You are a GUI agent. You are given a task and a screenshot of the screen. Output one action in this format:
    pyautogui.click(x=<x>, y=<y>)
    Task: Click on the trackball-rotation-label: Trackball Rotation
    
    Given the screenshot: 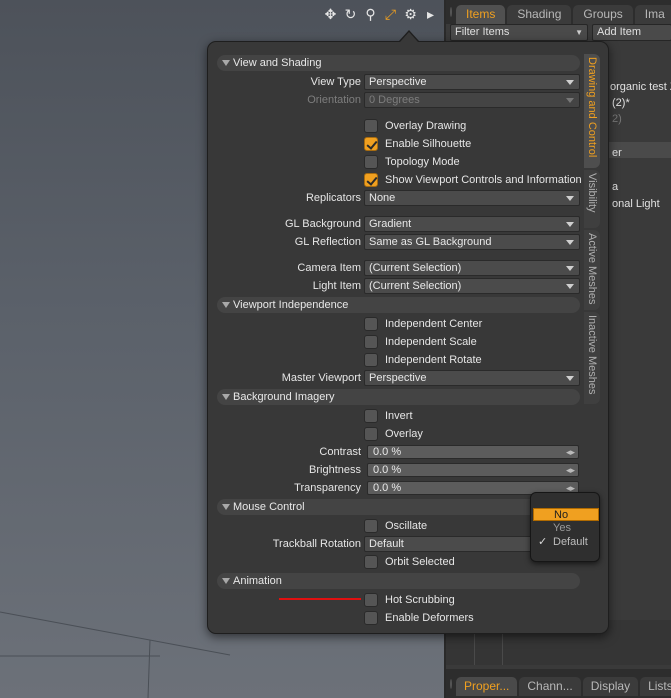 What is the action you would take?
    pyautogui.click(x=316, y=544)
    